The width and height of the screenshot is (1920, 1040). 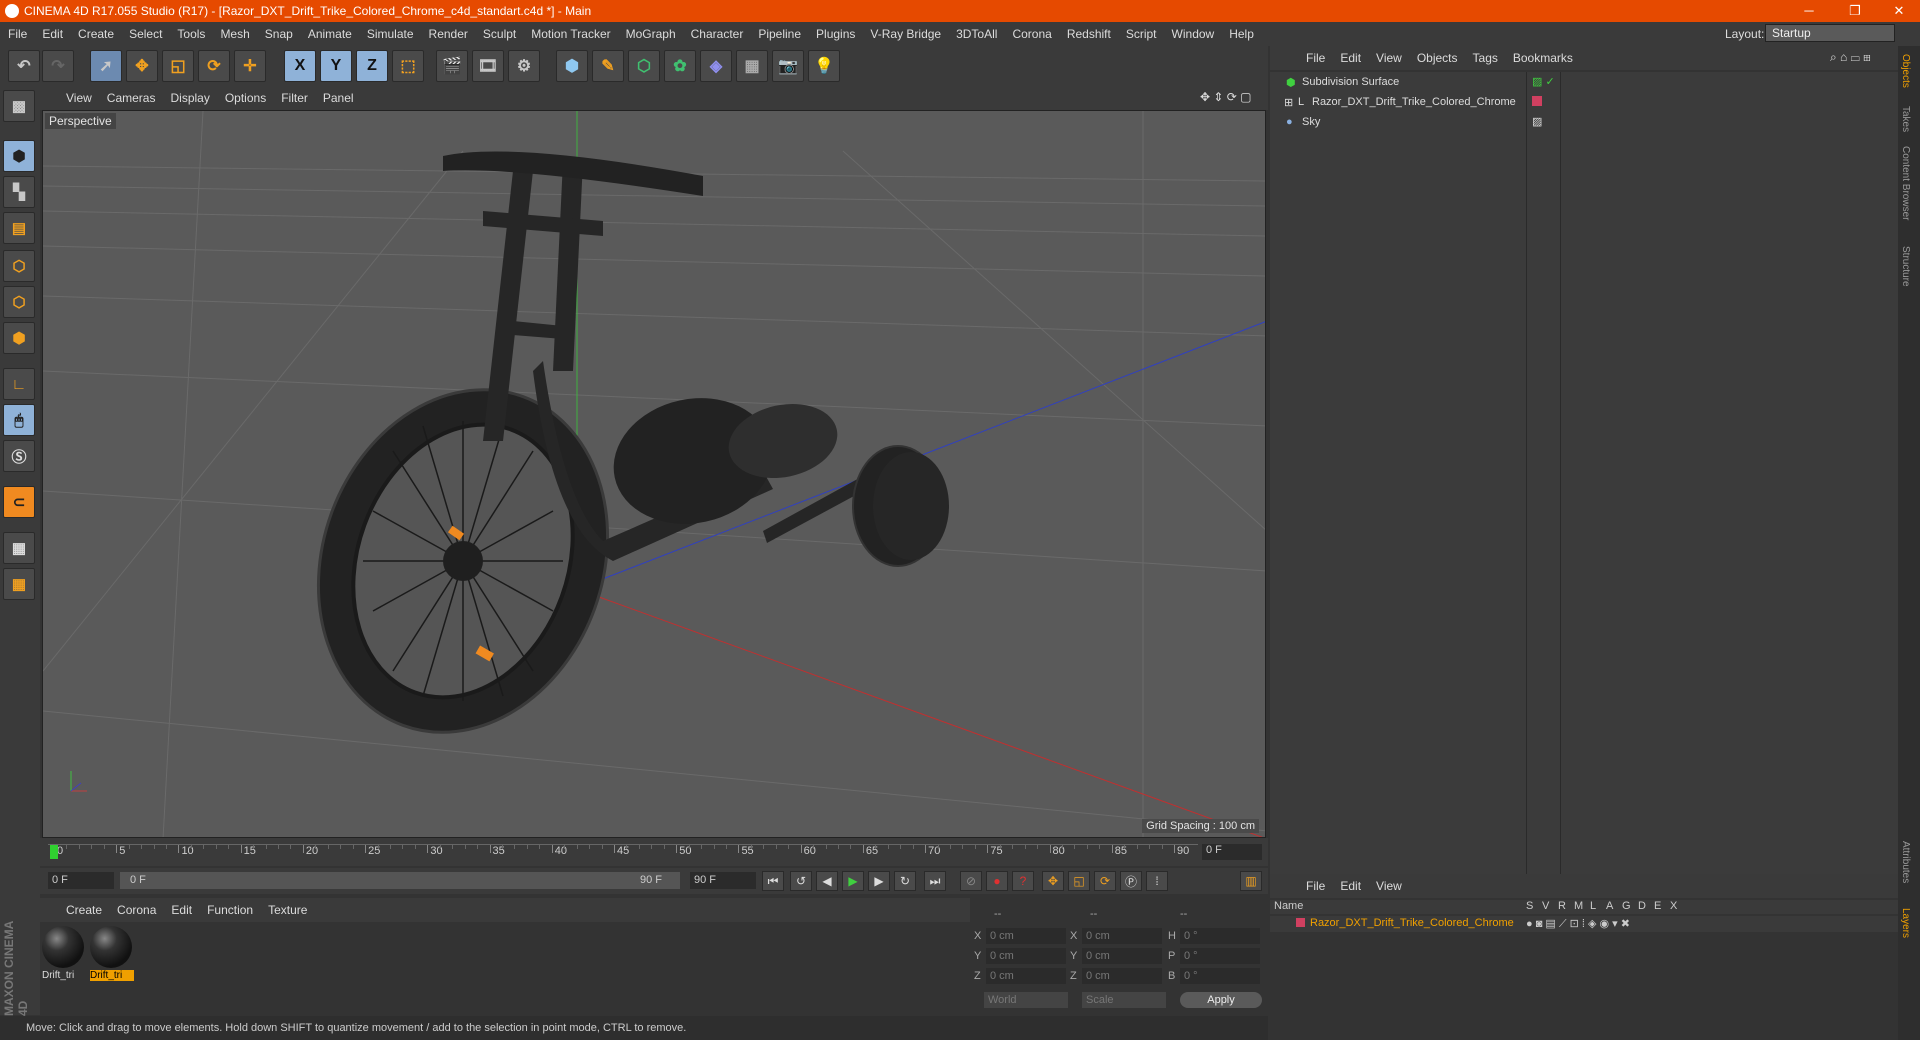 I want to click on workplane-lock-icon: ▦, so click(x=19, y=548).